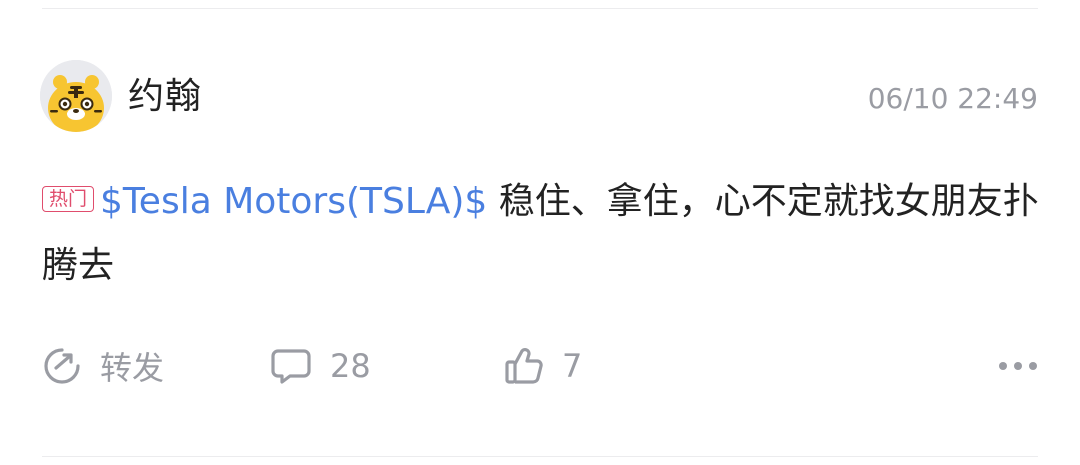  What do you see at coordinates (320, 366) in the screenshot?
I see `comment-button: 28` at bounding box center [320, 366].